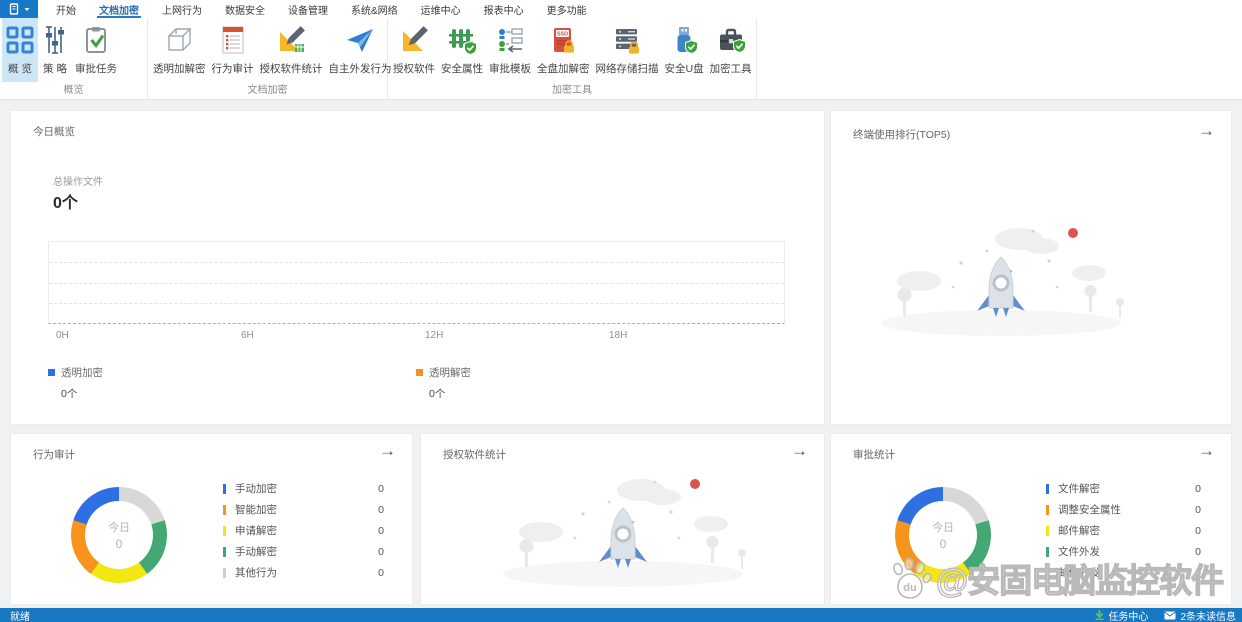  What do you see at coordinates (96, 69) in the screenshot?
I see `ribbon-button-label: 审批任务` at bounding box center [96, 69].